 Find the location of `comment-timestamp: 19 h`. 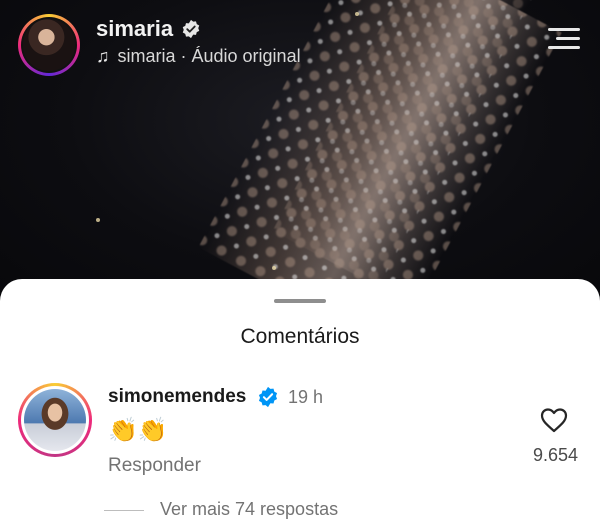

comment-timestamp: 19 h is located at coordinates (306, 397).